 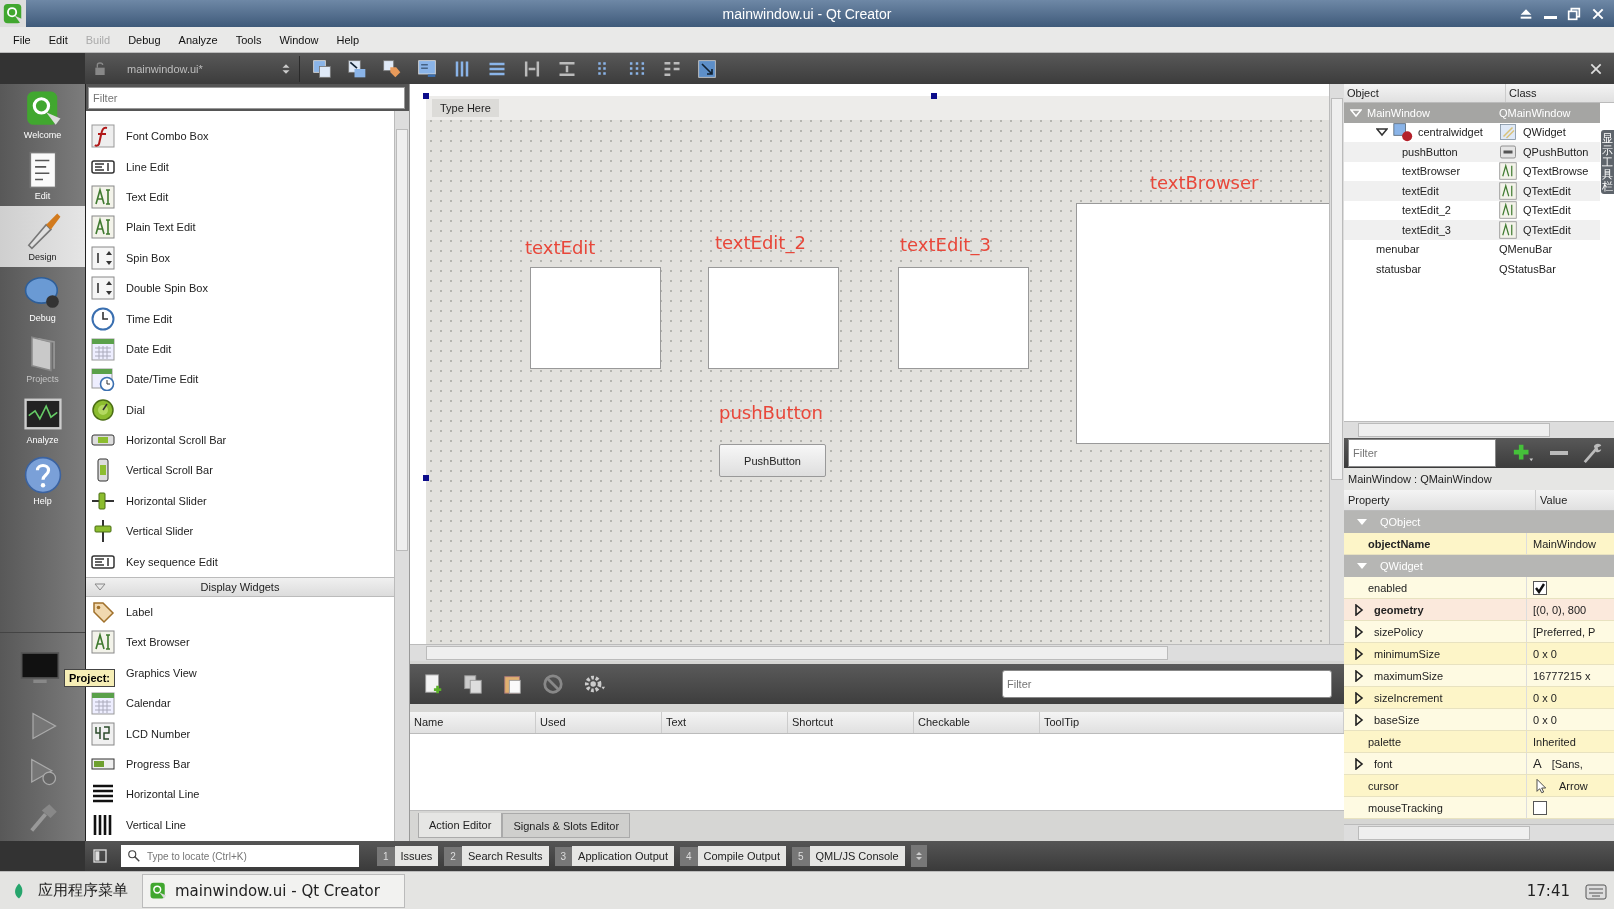 What do you see at coordinates (1472, 171) in the screenshot?
I see `tree-row: textBrowser QTextBrowse` at bounding box center [1472, 171].